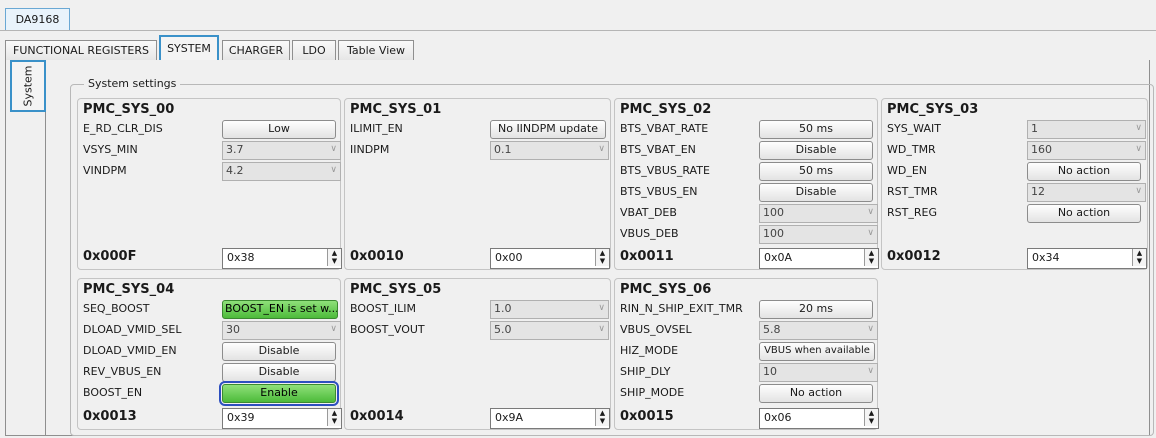 This screenshot has height=438, width=1156. Describe the element at coordinates (503, 329) in the screenshot. I see `select-value: 5.0` at that location.